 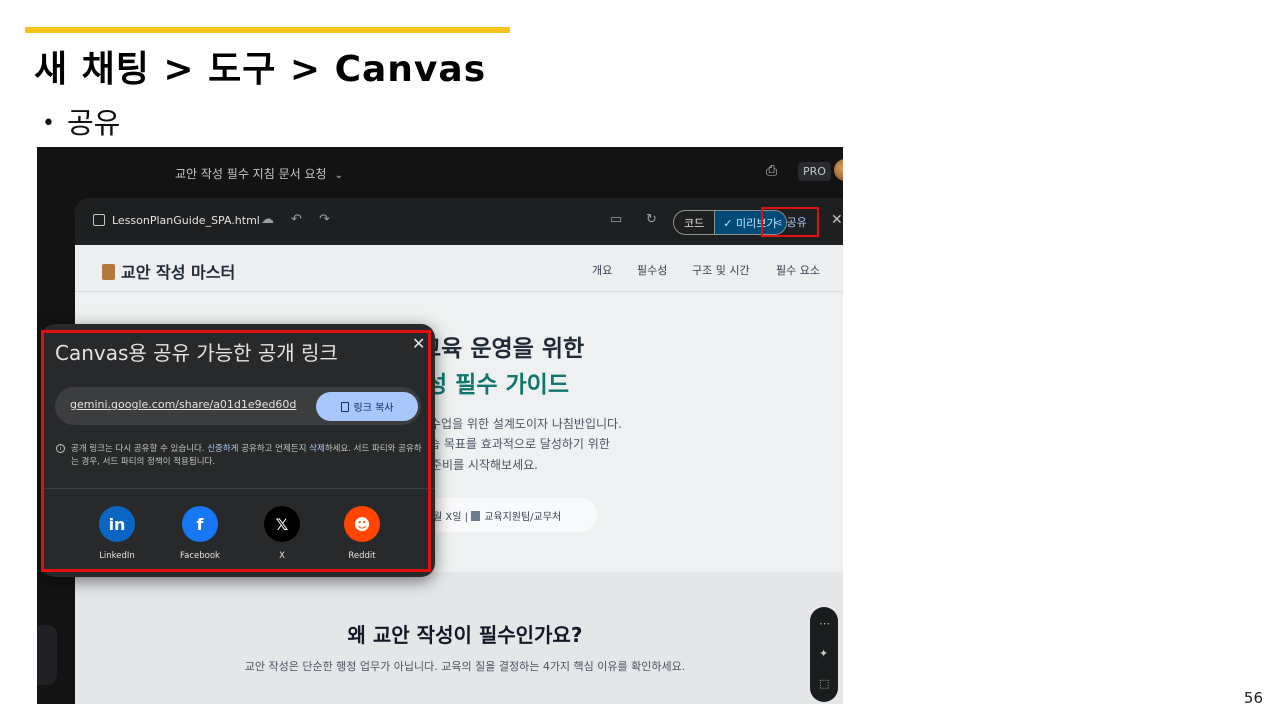 What do you see at coordinates (526, 424) in the screenshot?
I see `hero-text-line1: 수업을 위한 설계도이자 나침반입니다.` at bounding box center [526, 424].